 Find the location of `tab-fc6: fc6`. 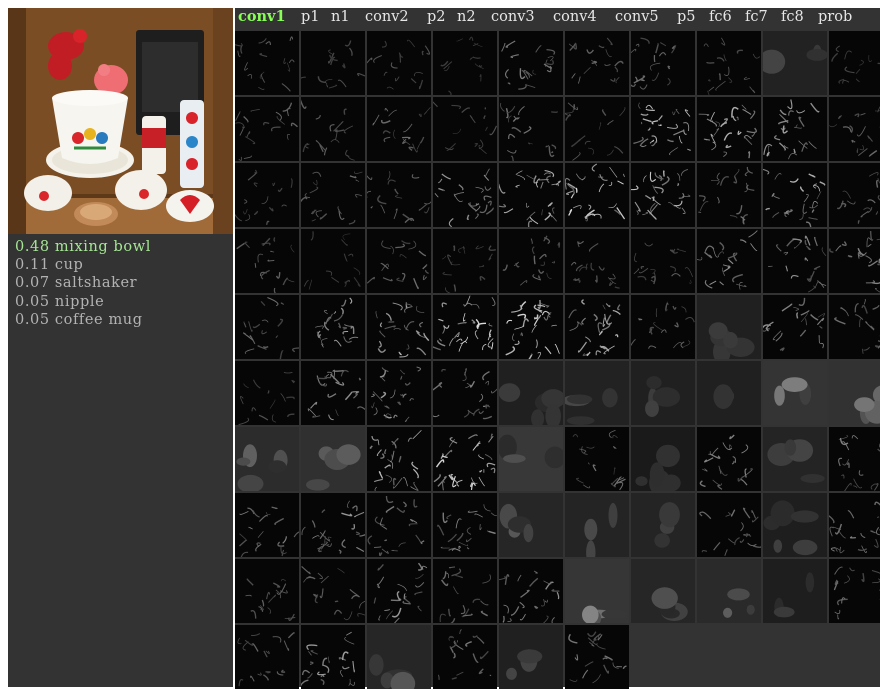

tab-fc6: fc6 is located at coordinates (720, 17).